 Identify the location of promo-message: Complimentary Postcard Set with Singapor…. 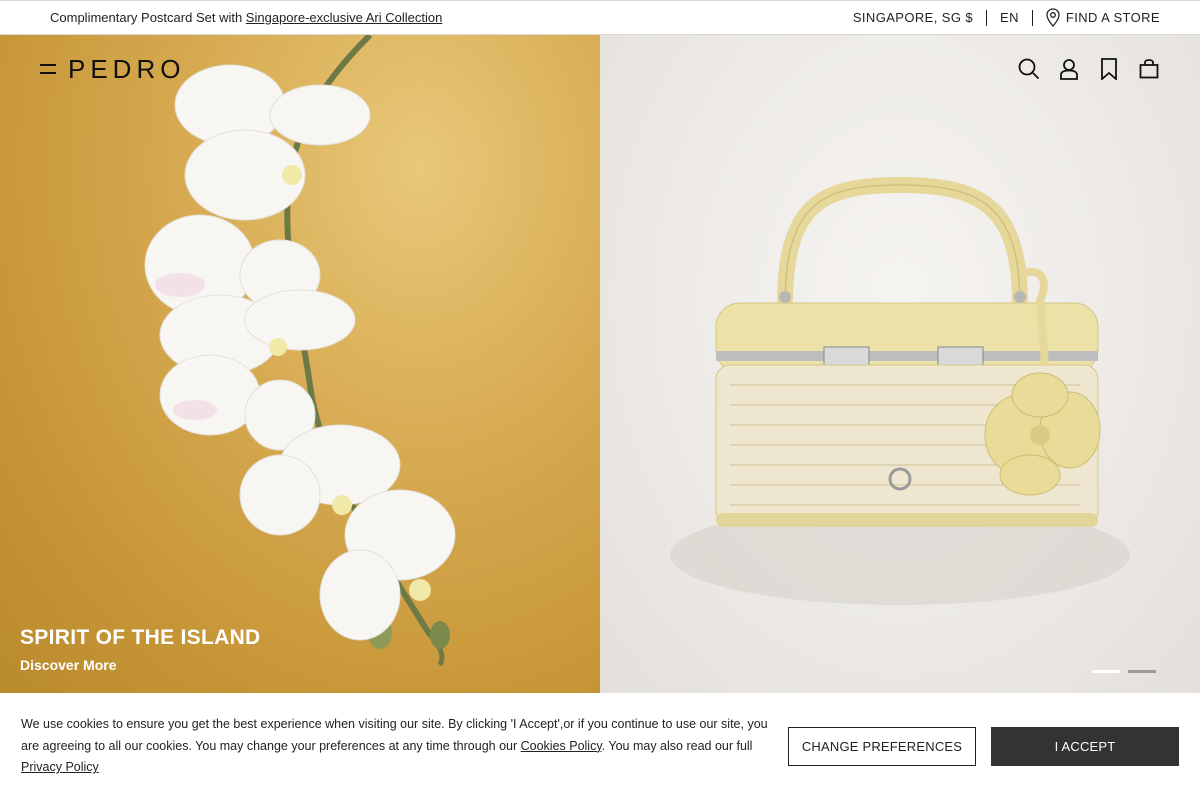
(246, 17).